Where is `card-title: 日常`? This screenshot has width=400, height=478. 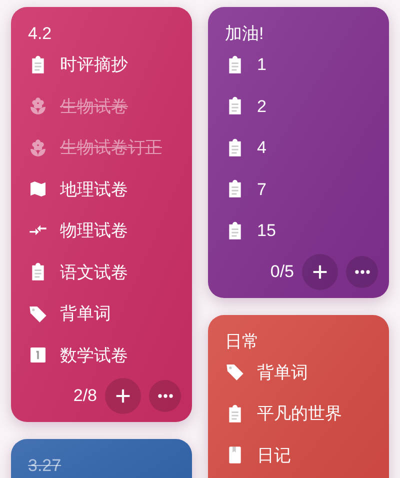
card-title: 日常 is located at coordinates (242, 342).